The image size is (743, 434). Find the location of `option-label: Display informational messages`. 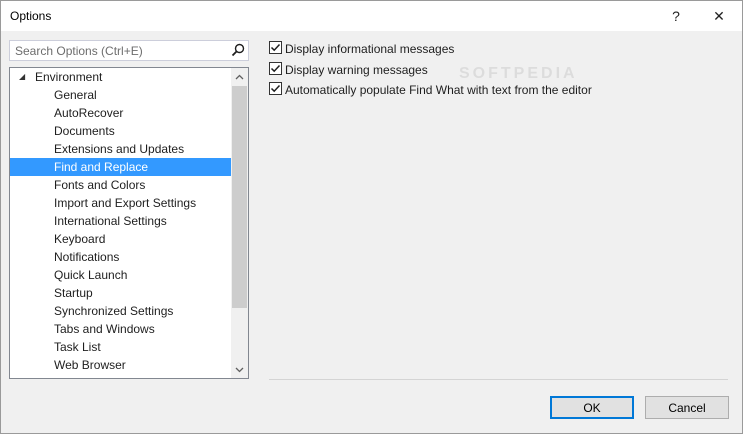

option-label: Display informational messages is located at coordinates (370, 48).